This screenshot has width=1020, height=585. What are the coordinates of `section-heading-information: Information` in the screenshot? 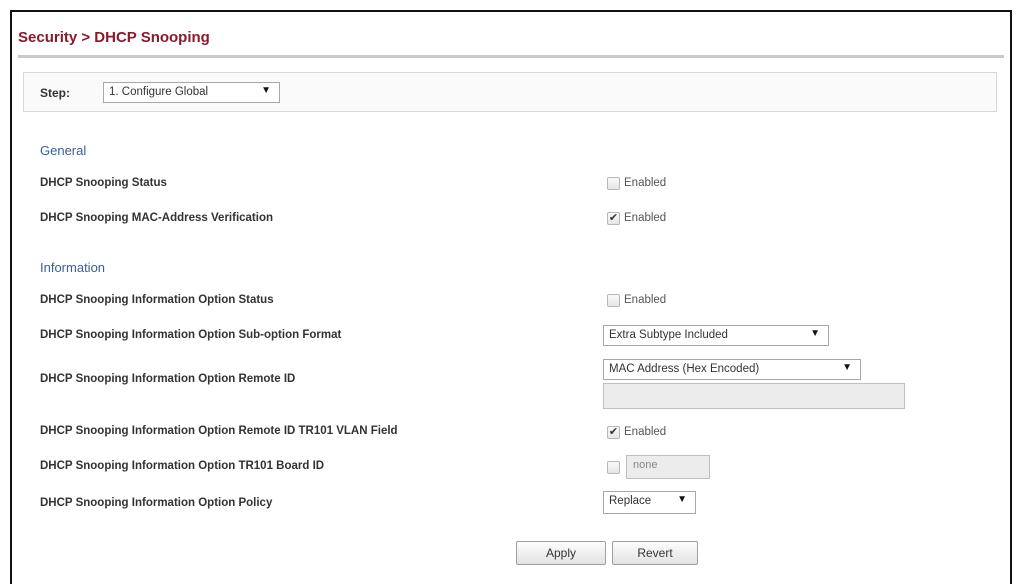 It's located at (73, 267).